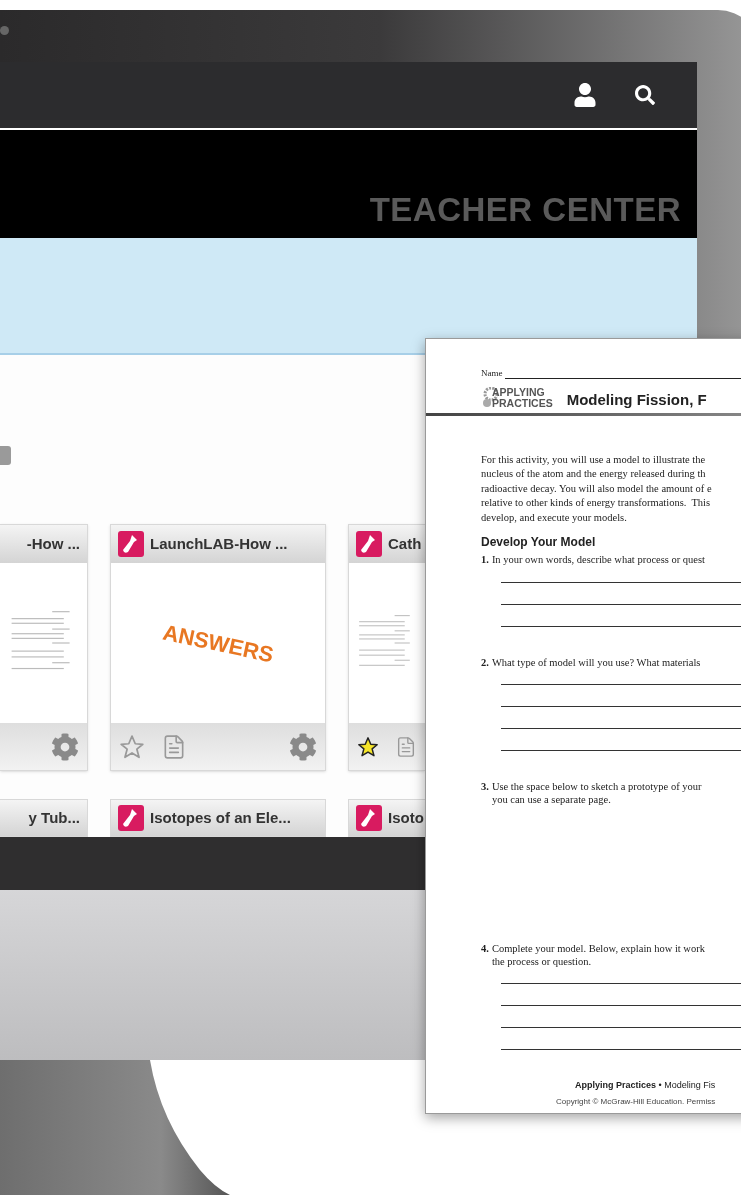  Describe the element at coordinates (596, 663) in the screenshot. I see `question-text: What type of model will you use? What materials` at that location.